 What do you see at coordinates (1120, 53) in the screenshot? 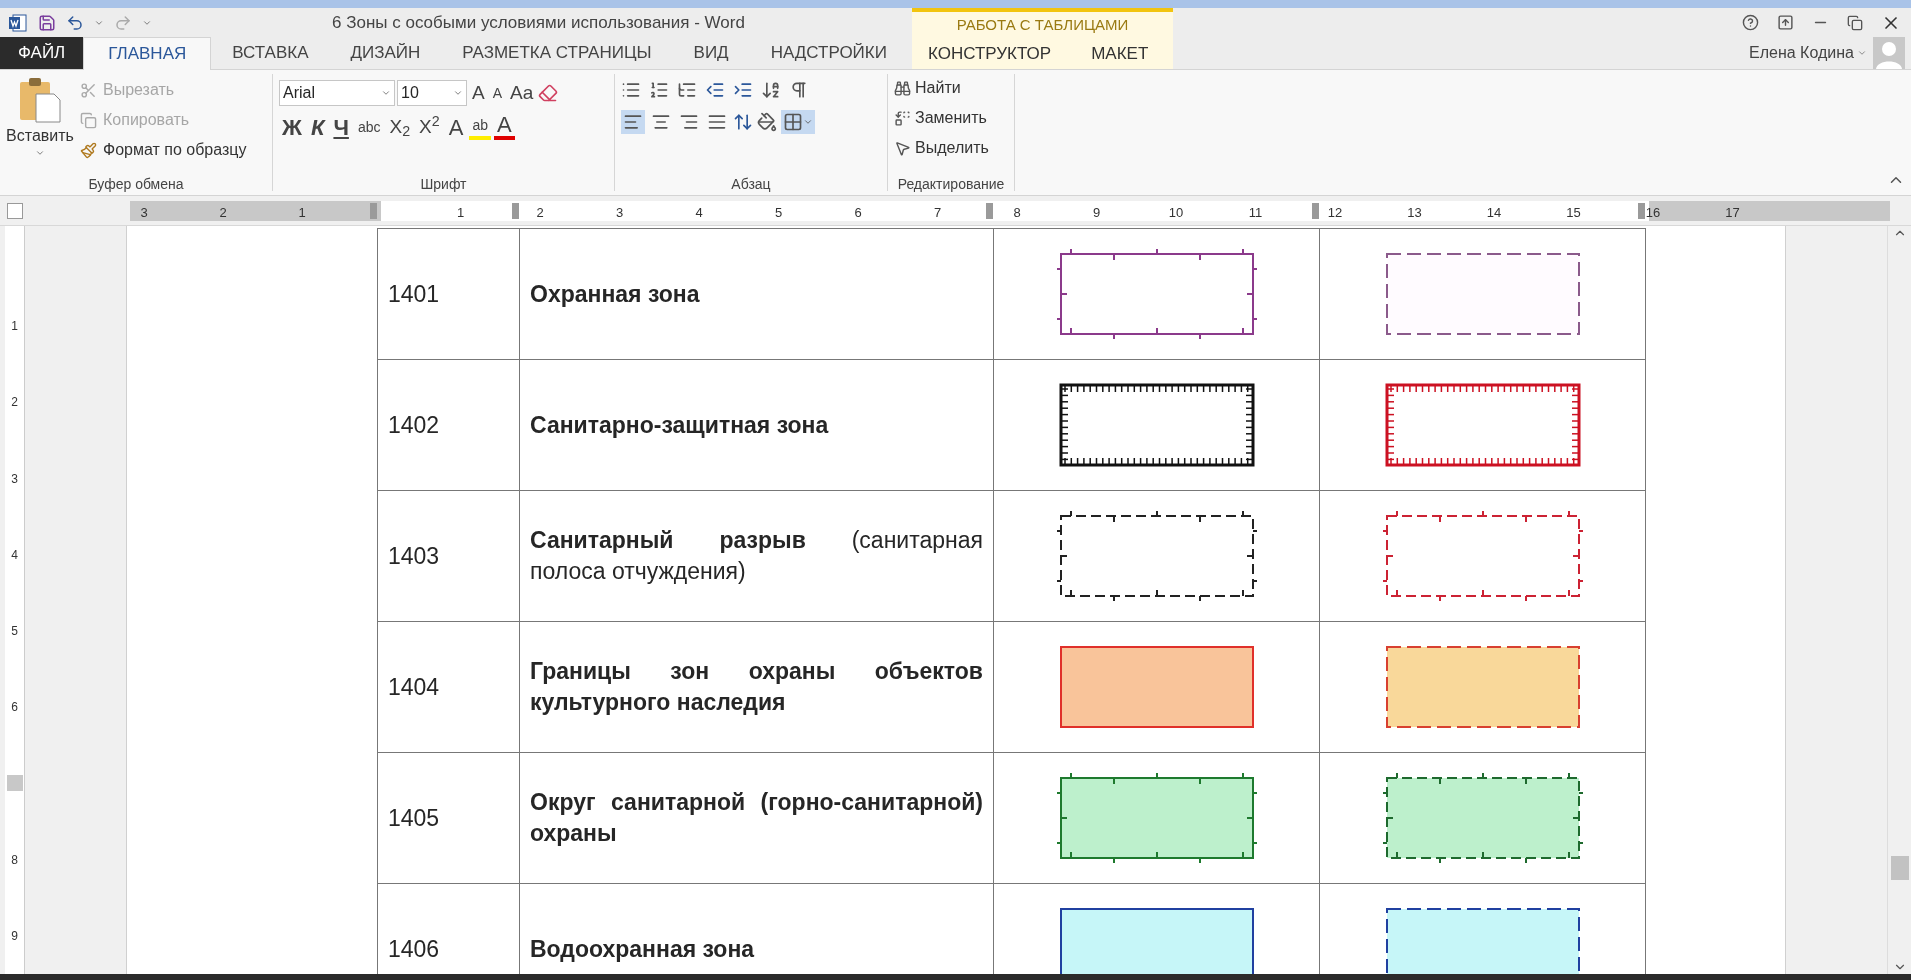
I see `ribbon-tab: МАКЕТ` at bounding box center [1120, 53].